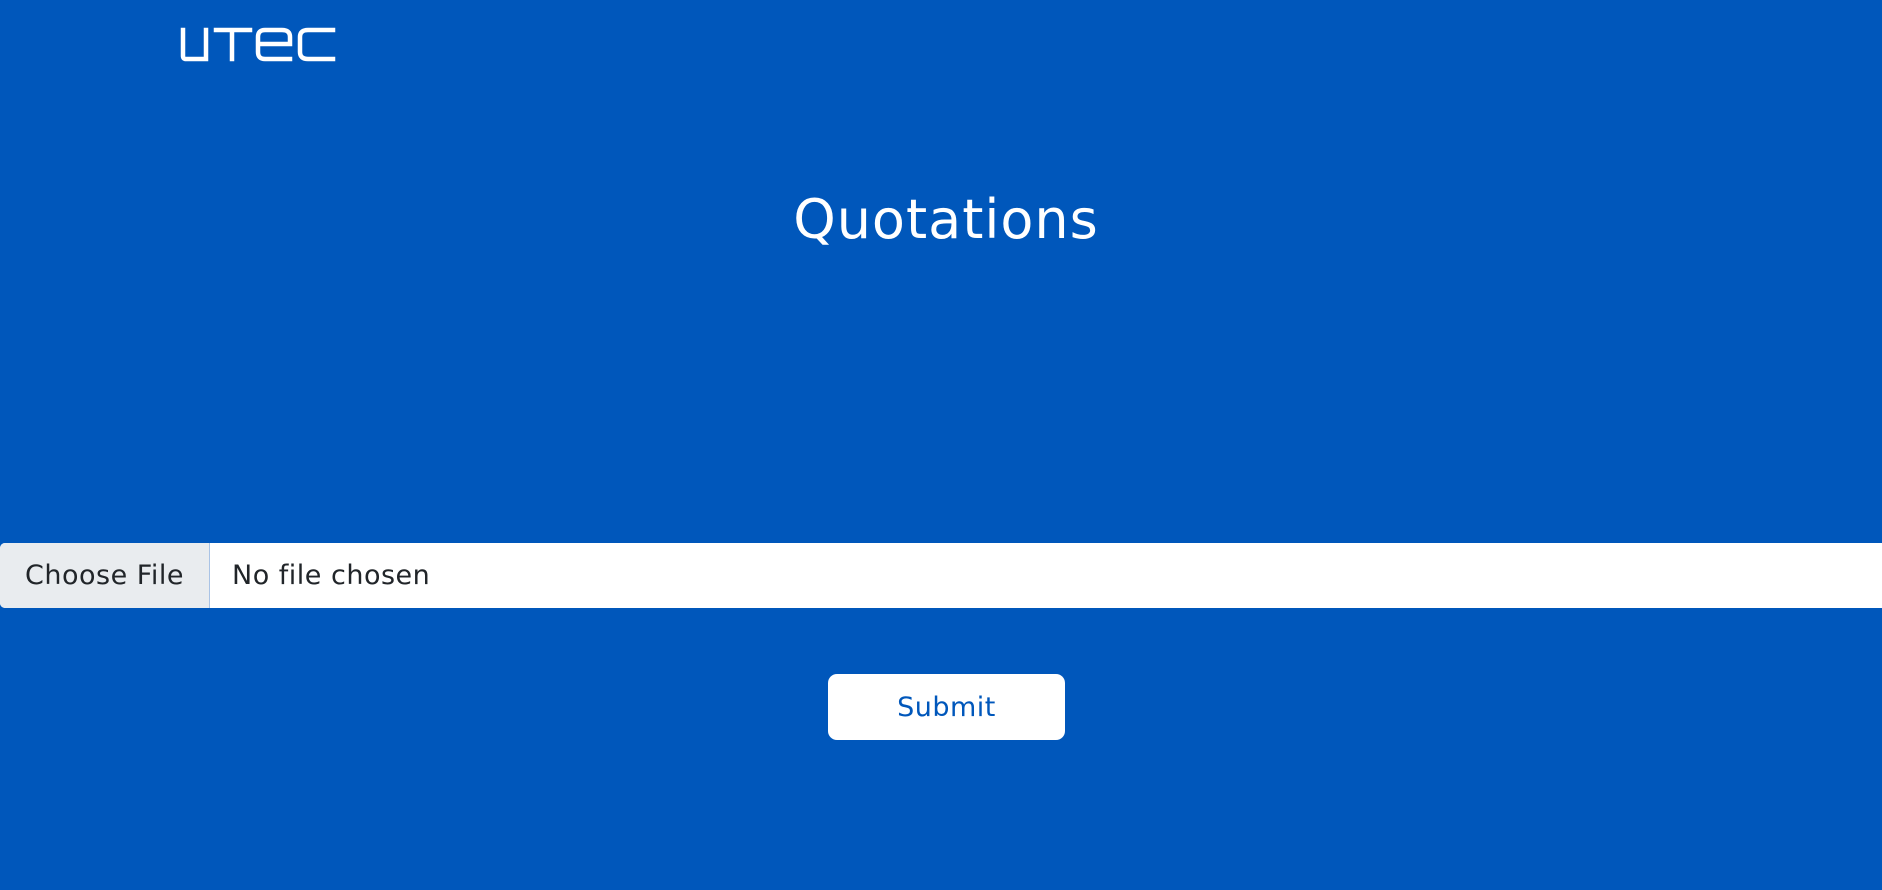 The image size is (1882, 890). I want to click on file-status-text: No file chosen, so click(331, 575).